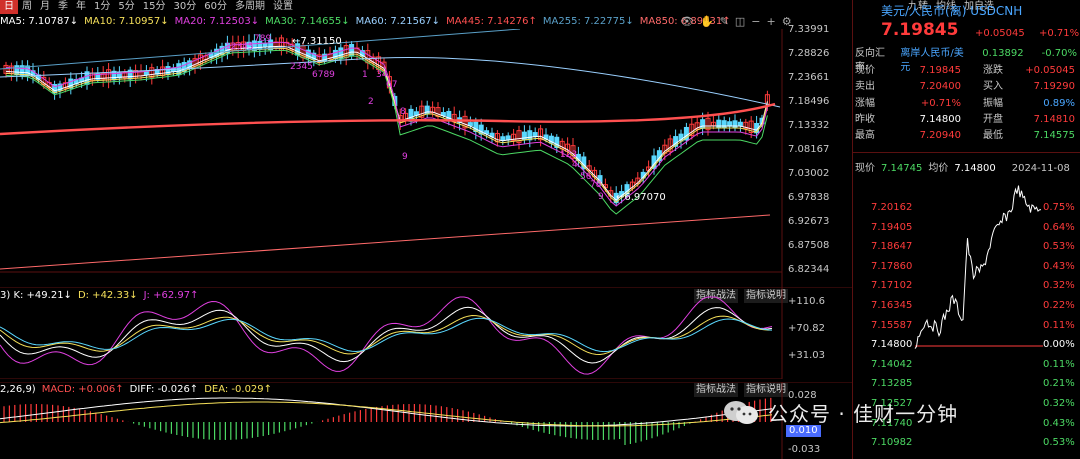  What do you see at coordinates (491, 21) in the screenshot?
I see `legend-item: MA445: 7.14276↑` at bounding box center [491, 21].